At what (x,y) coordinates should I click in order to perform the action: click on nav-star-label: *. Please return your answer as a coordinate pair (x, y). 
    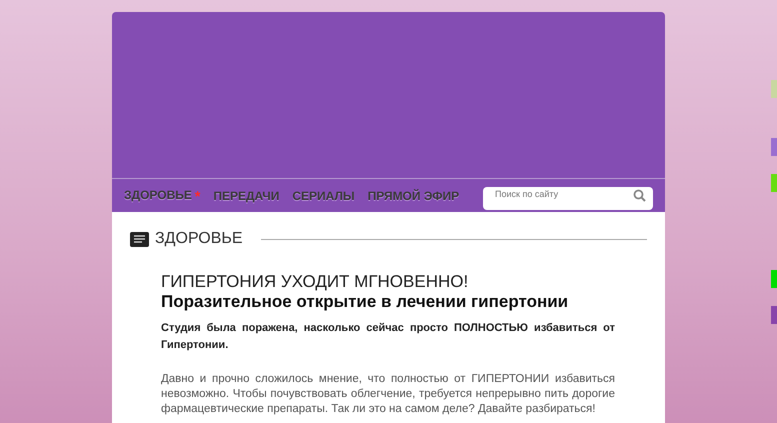
    Looking at the image, I should click on (197, 196).